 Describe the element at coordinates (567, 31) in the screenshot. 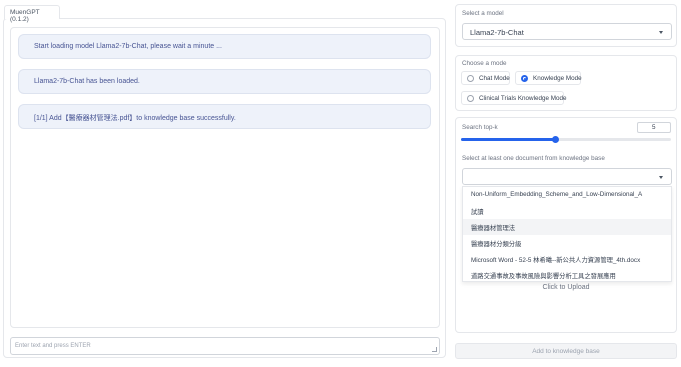

I see `model-select: Llama2-7b-Chat` at that location.